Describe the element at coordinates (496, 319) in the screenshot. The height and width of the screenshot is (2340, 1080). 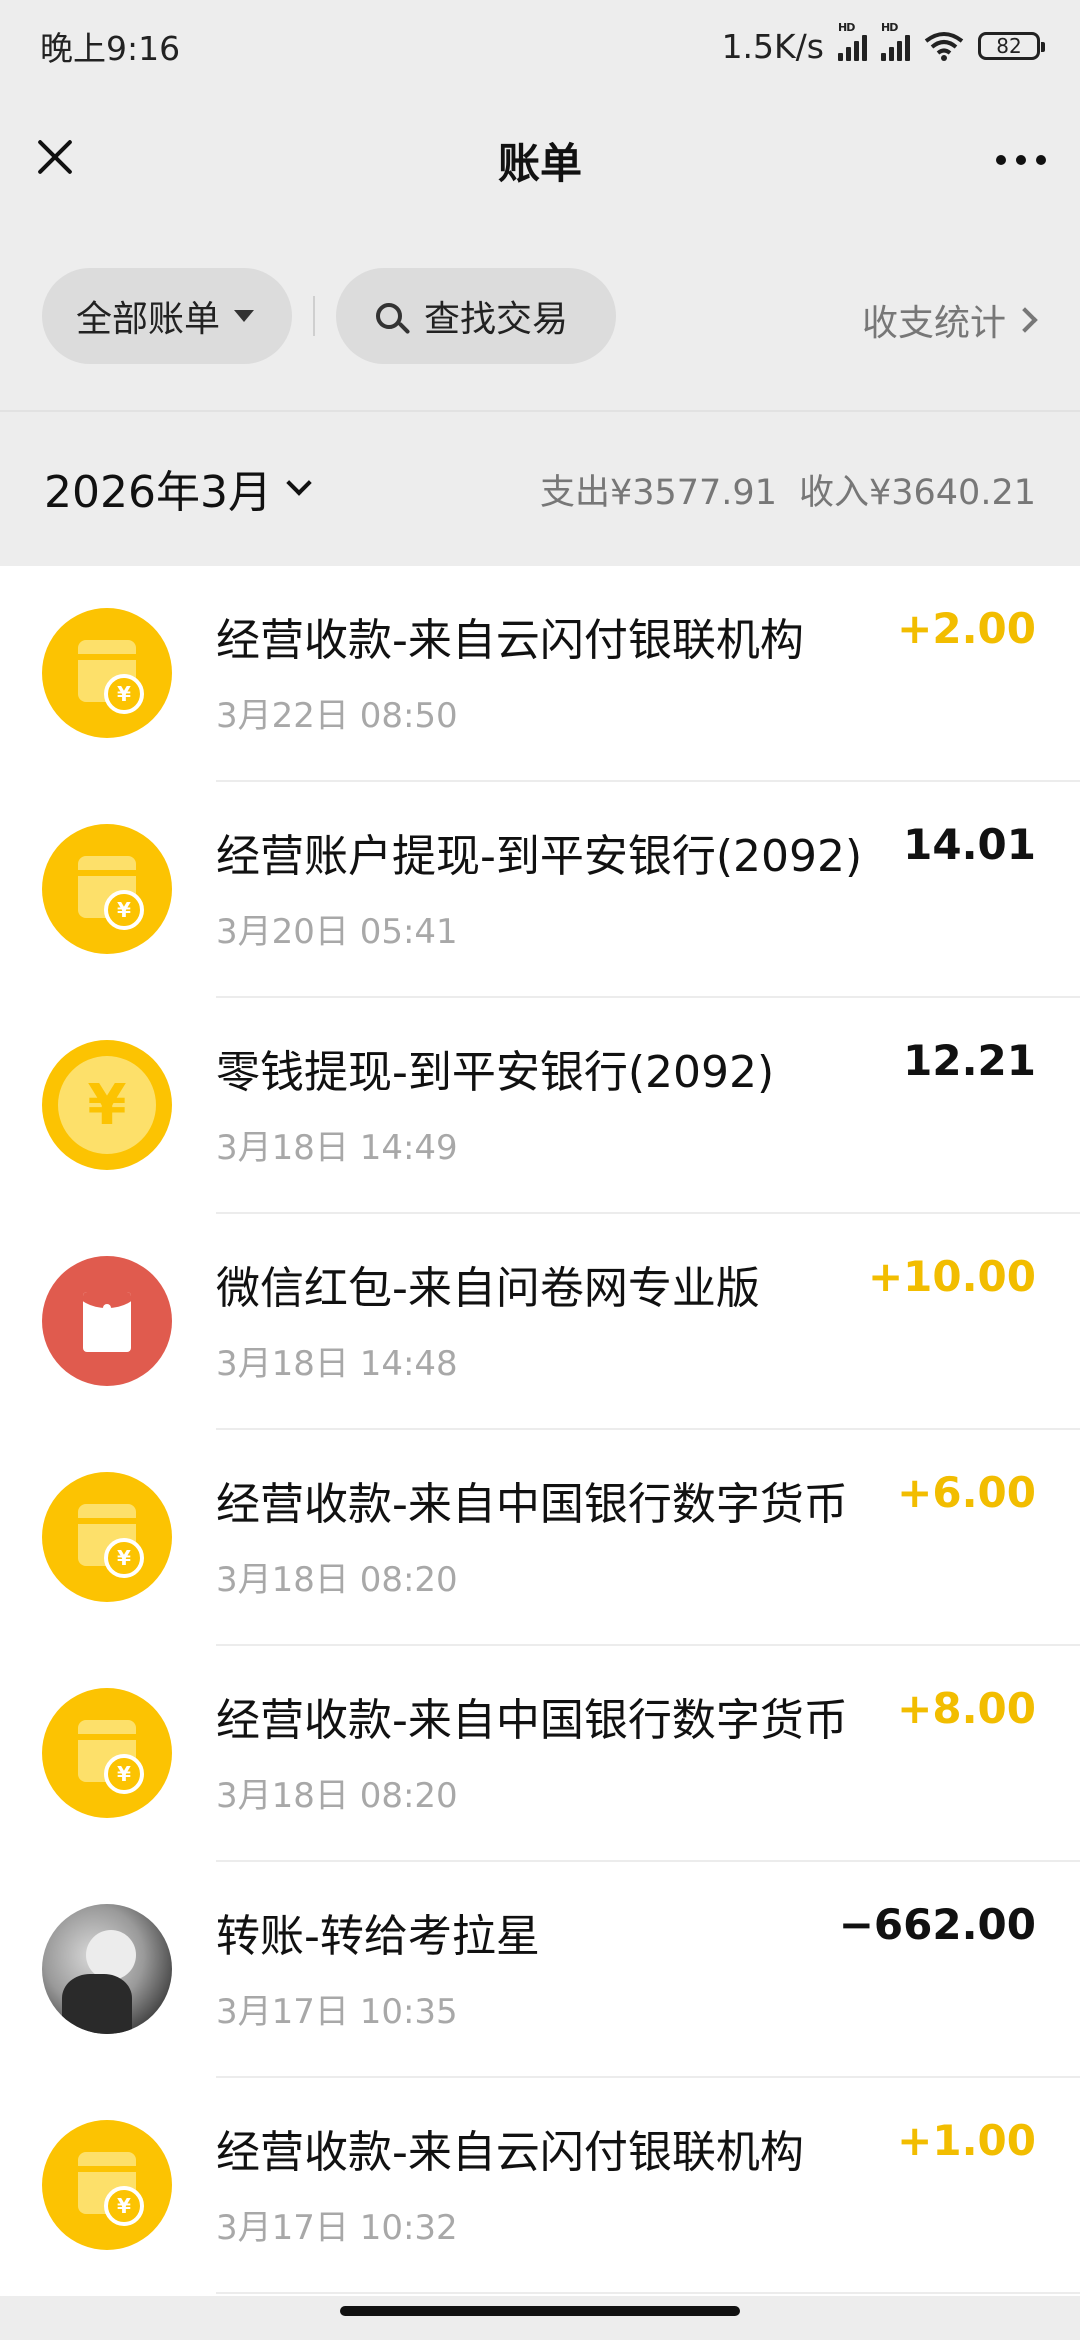
I see `search-label: 查找交易` at that location.